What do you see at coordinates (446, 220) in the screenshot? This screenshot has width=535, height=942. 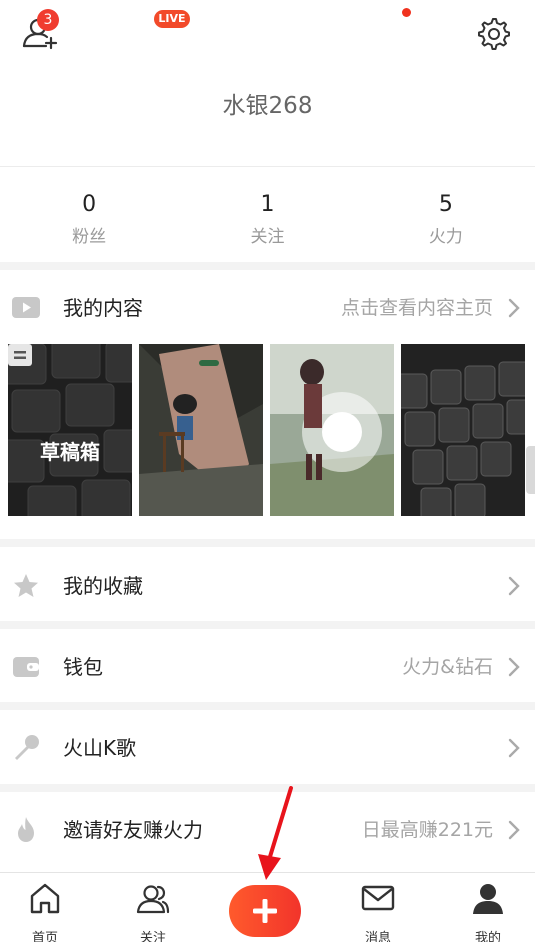 I see `stat-firepower: 5 火力` at bounding box center [446, 220].